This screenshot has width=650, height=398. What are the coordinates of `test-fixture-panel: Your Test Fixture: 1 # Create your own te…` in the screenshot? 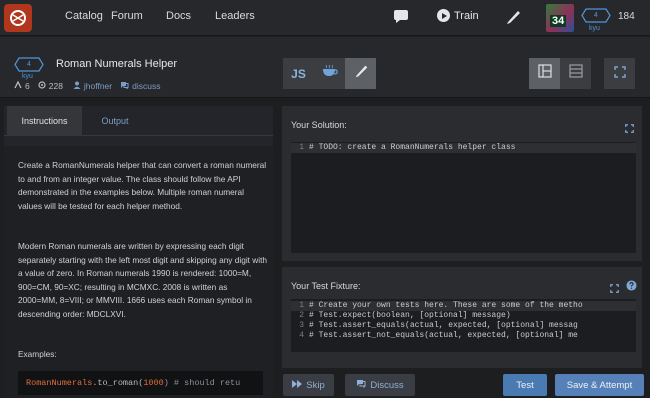 It's located at (462, 317).